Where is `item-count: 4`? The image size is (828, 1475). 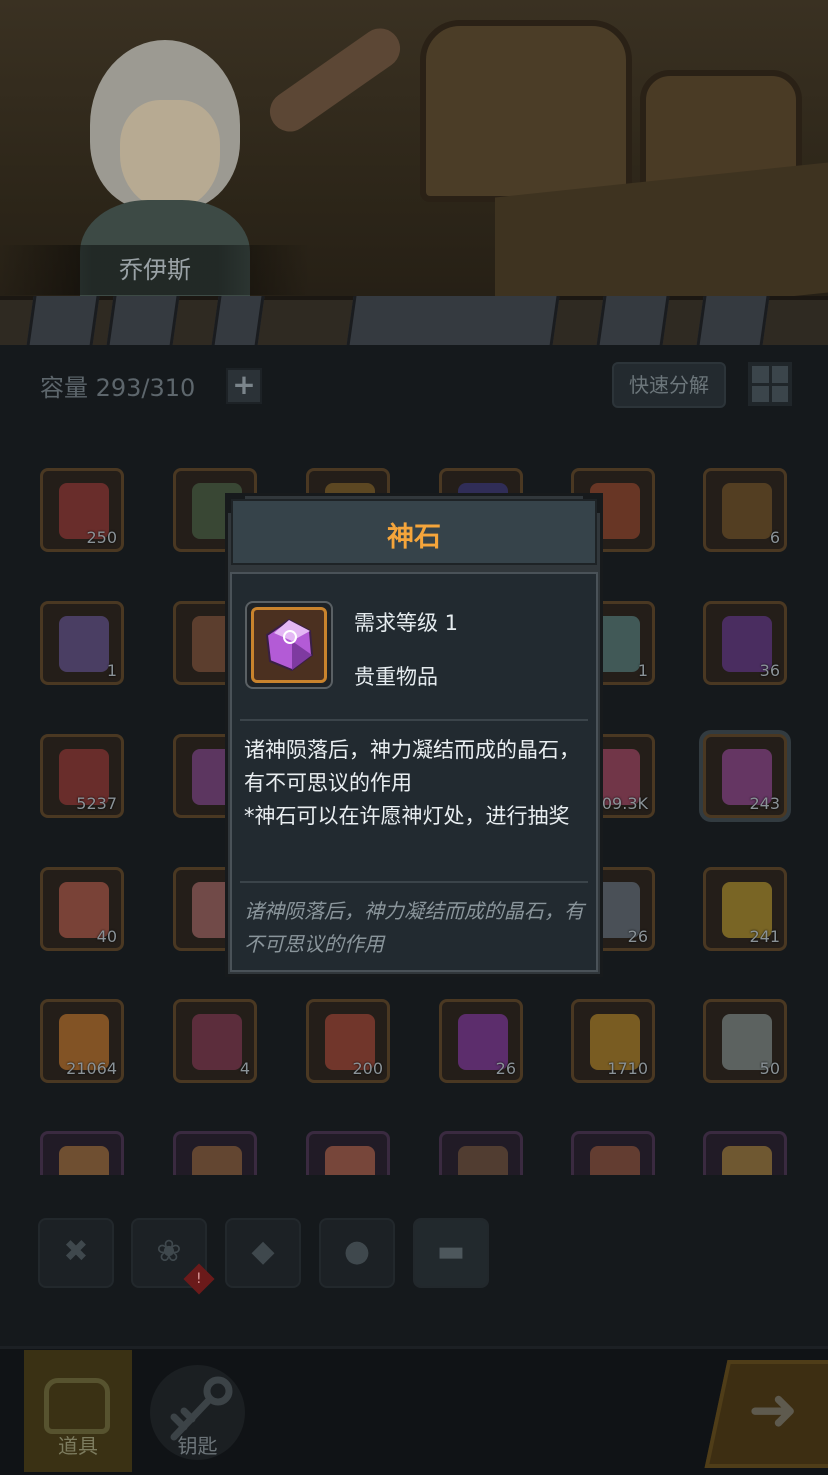
item-count: 4 is located at coordinates (244, 1068).